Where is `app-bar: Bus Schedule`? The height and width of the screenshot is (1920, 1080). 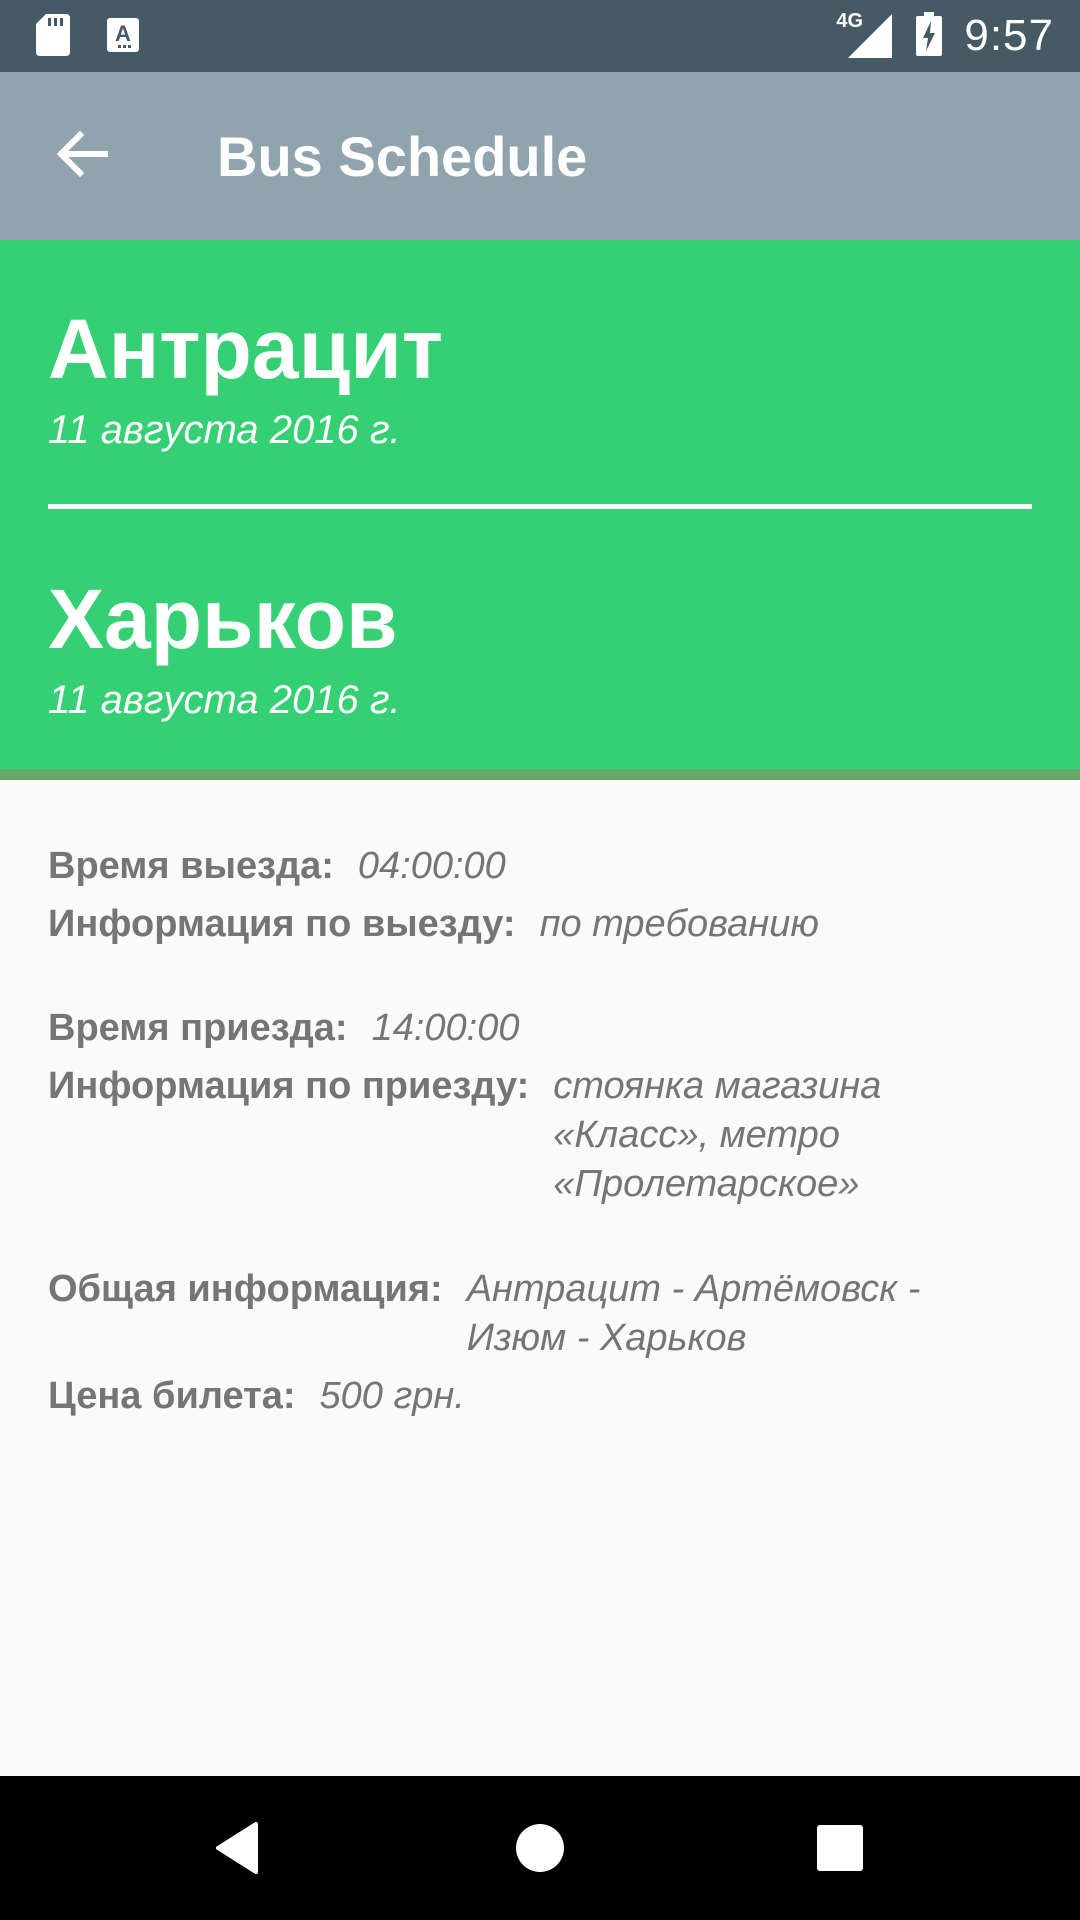
app-bar: Bus Schedule is located at coordinates (540, 156).